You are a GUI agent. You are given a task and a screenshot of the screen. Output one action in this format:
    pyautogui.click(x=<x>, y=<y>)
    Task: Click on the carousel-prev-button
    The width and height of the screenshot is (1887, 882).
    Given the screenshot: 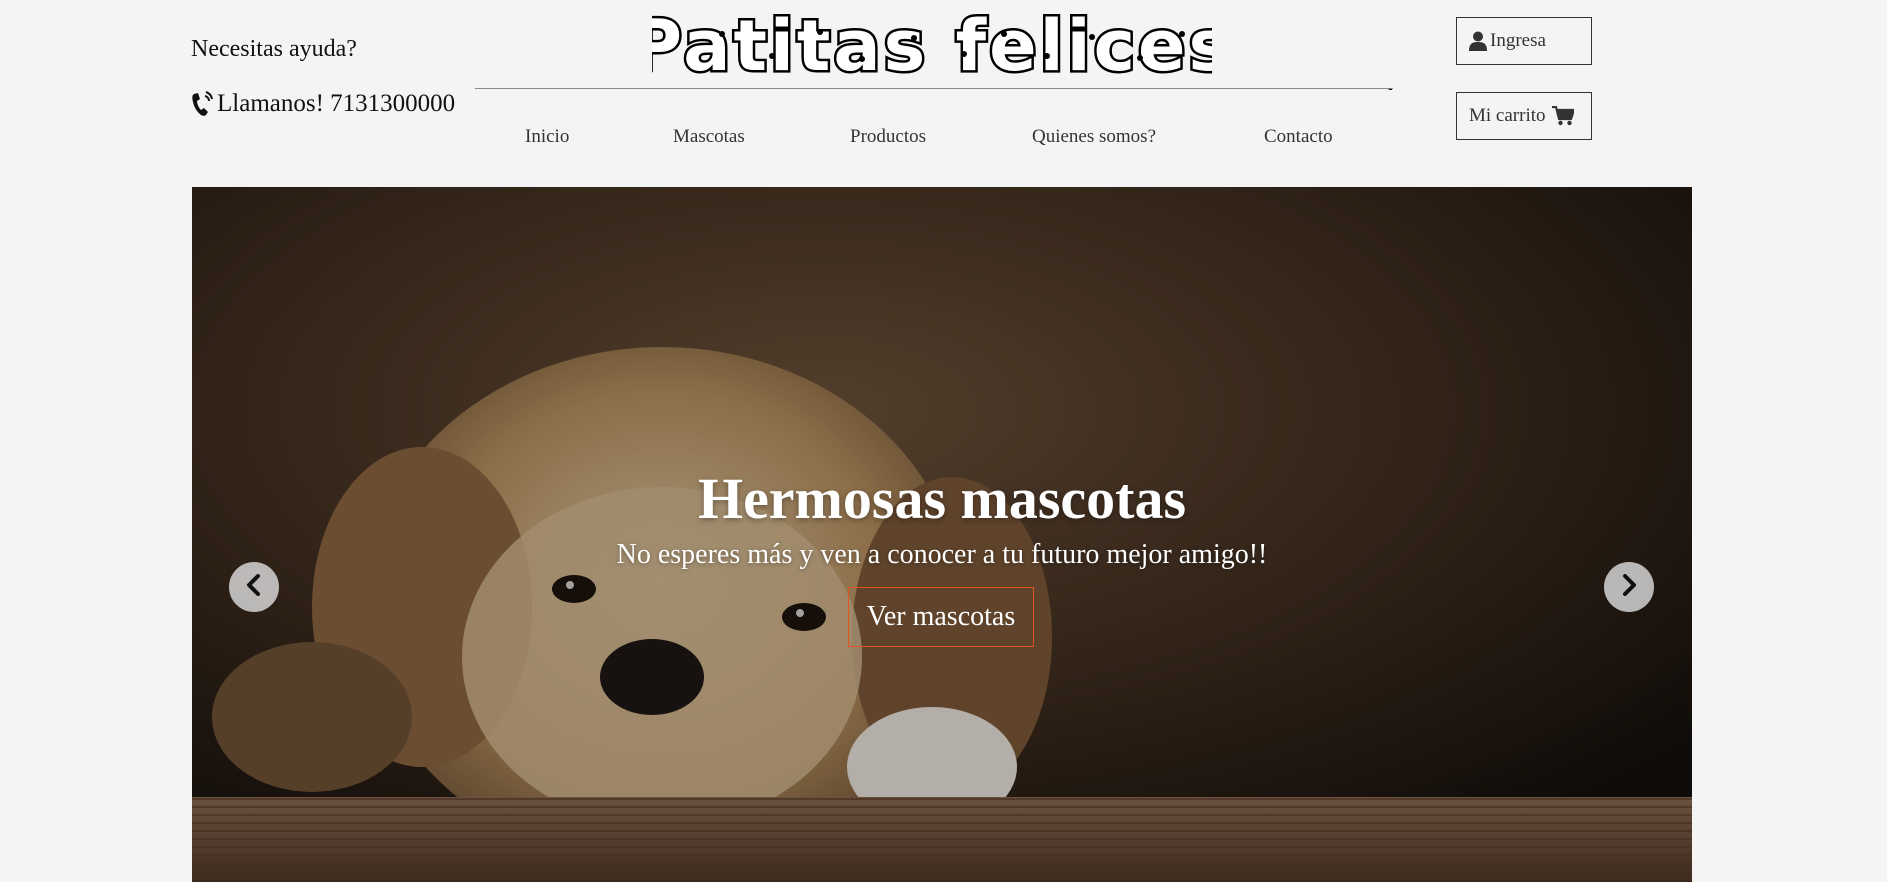 What is the action you would take?
    pyautogui.click(x=254, y=587)
    